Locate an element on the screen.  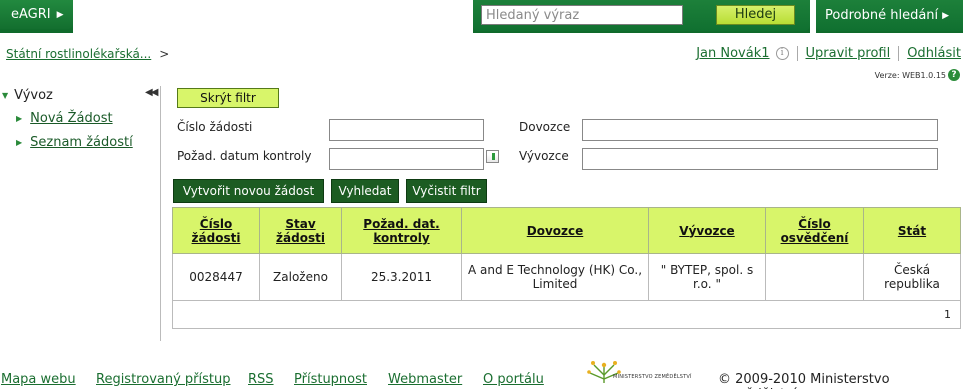
ministry-logo-icon is located at coordinates (604, 372).